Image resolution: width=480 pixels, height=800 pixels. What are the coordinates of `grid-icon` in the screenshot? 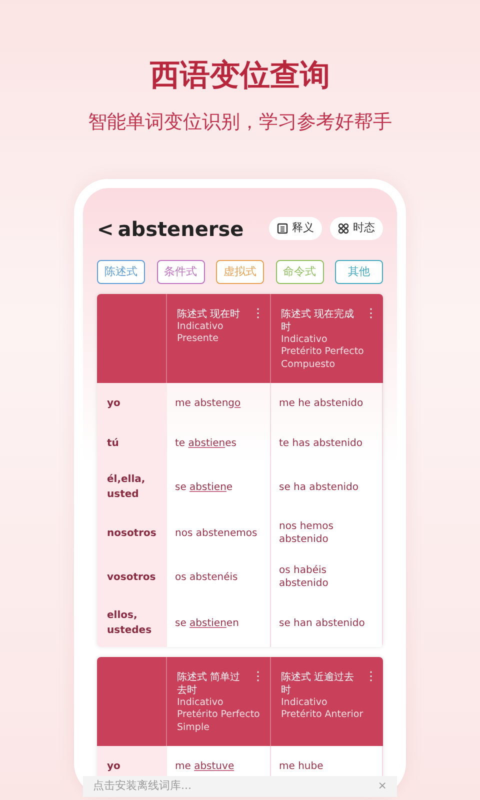 It's located at (343, 228).